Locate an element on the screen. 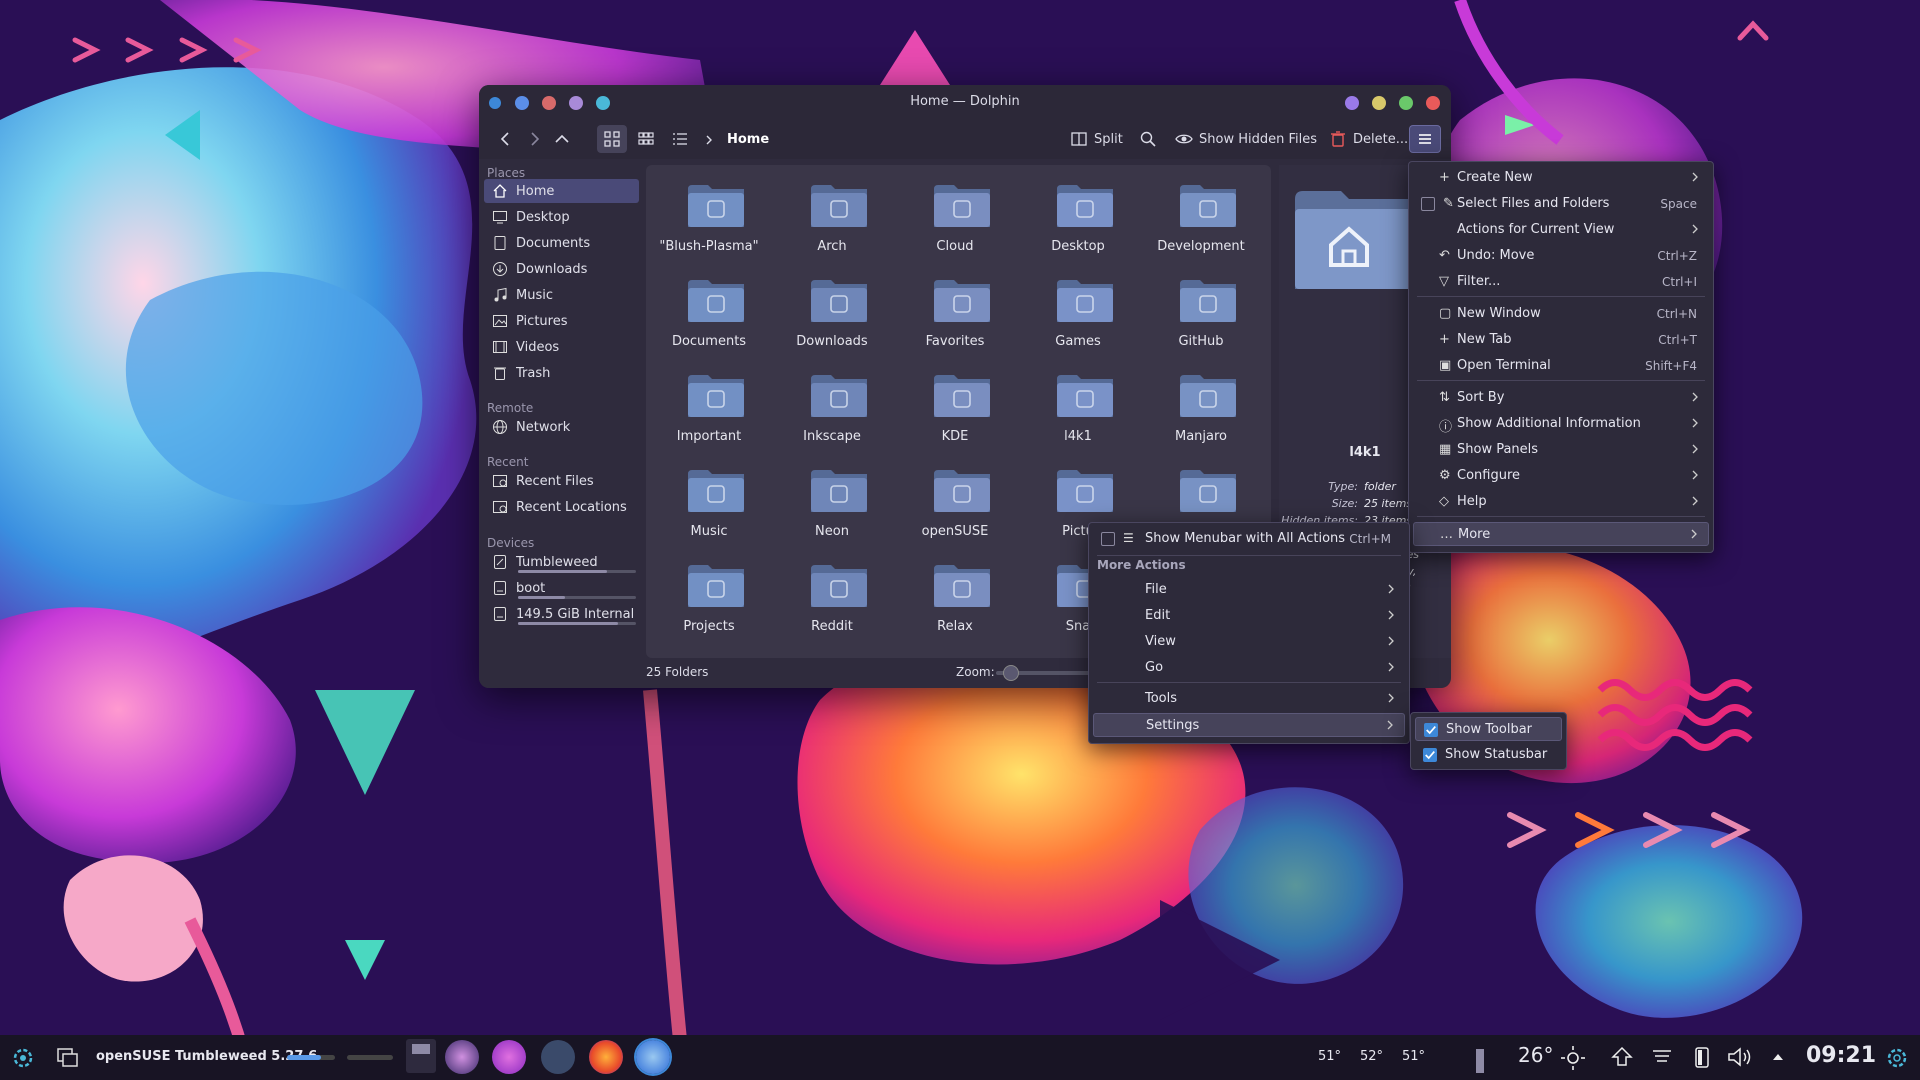 The height and width of the screenshot is (1080, 1920). menu-item-show-toolbar: Show Toolbar is located at coordinates (1488, 729).